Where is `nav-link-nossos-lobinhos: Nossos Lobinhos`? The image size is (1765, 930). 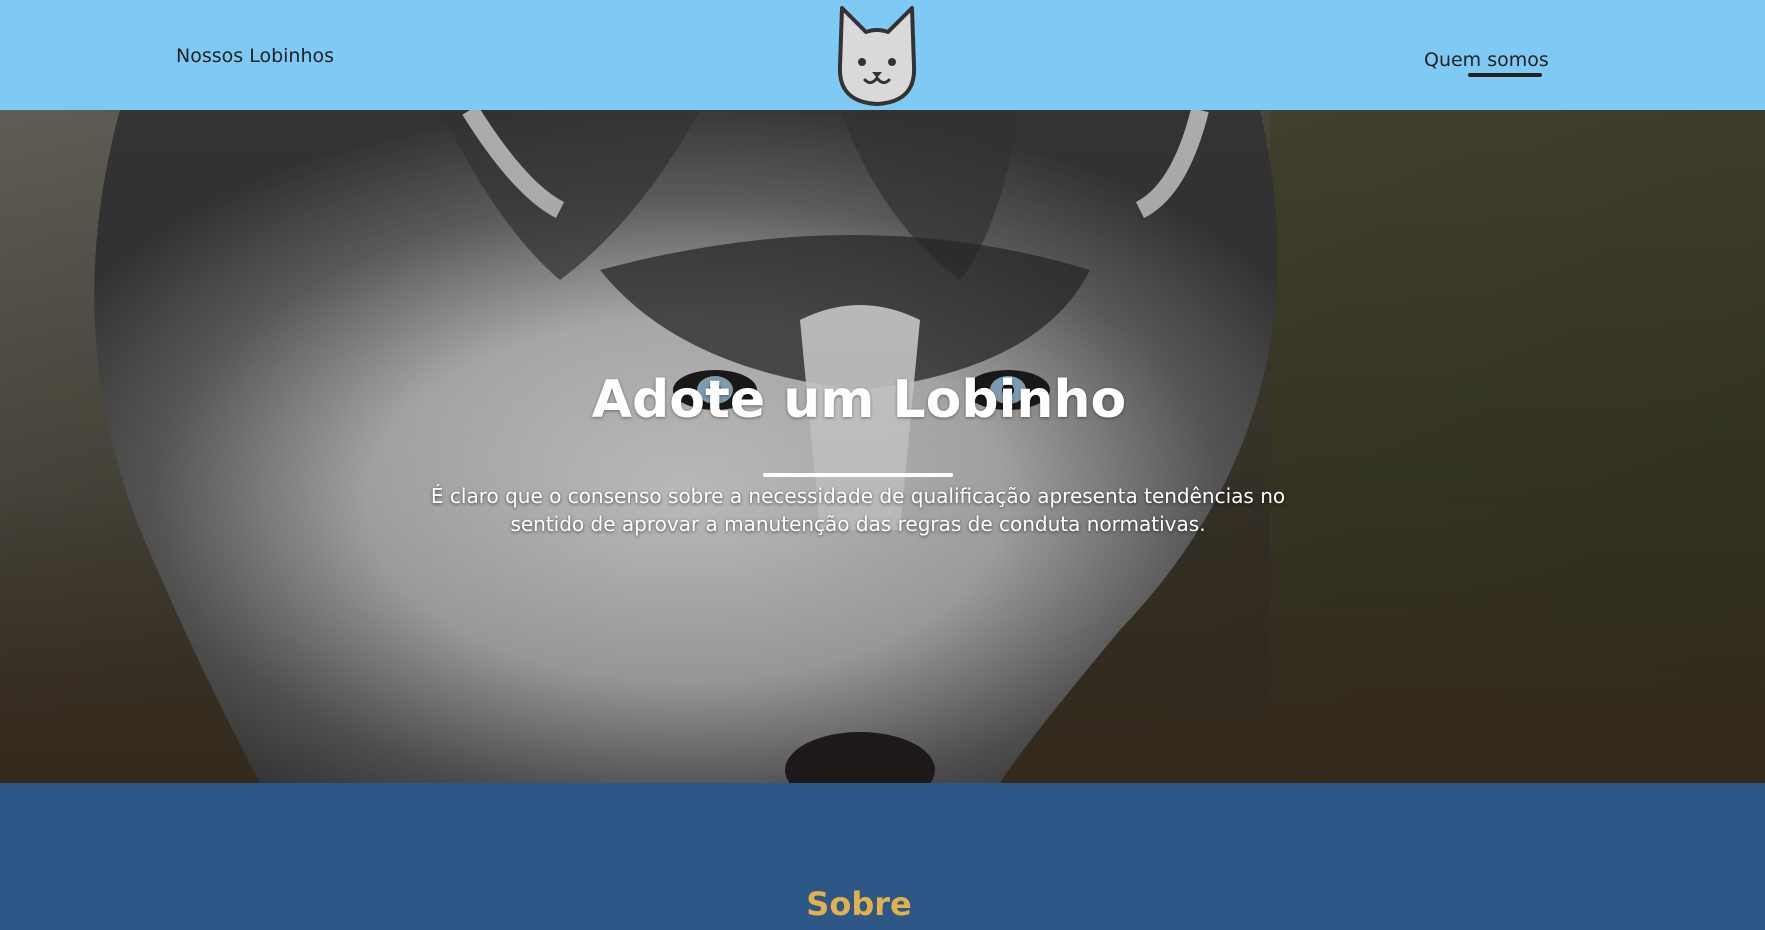 nav-link-nossos-lobinhos: Nossos Lobinhos is located at coordinates (255, 56).